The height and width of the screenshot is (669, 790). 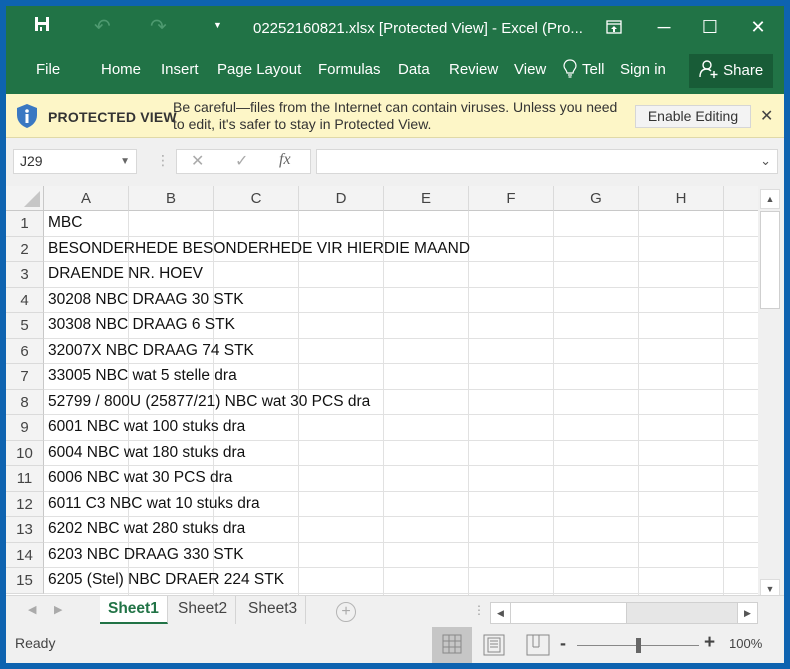 What do you see at coordinates (25, 402) in the screenshot?
I see `row-header: 8` at bounding box center [25, 402].